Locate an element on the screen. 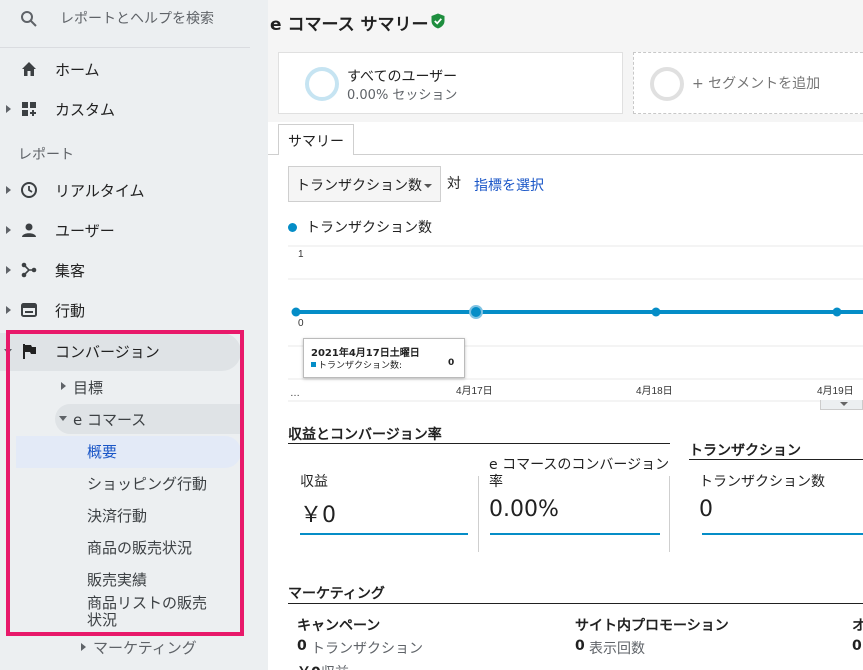  chart-expand-toggle is located at coordinates (841, 405).